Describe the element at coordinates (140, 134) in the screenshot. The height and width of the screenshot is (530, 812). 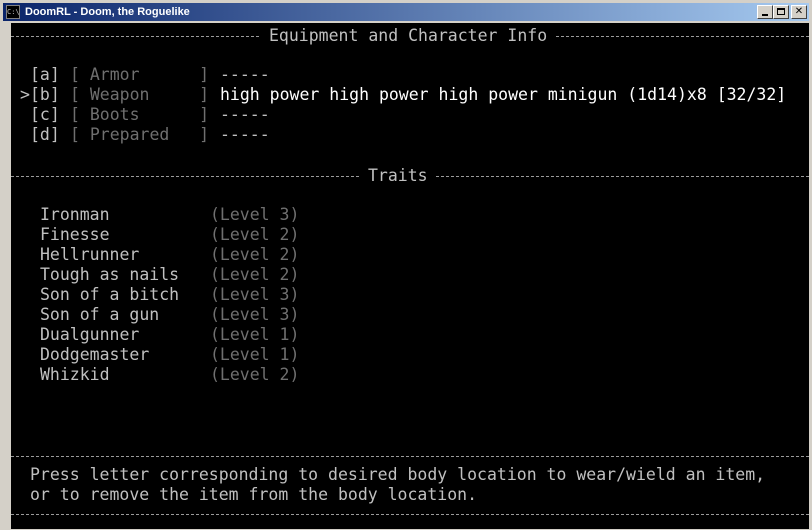
I see `slot-label: [ Prepared ]` at that location.